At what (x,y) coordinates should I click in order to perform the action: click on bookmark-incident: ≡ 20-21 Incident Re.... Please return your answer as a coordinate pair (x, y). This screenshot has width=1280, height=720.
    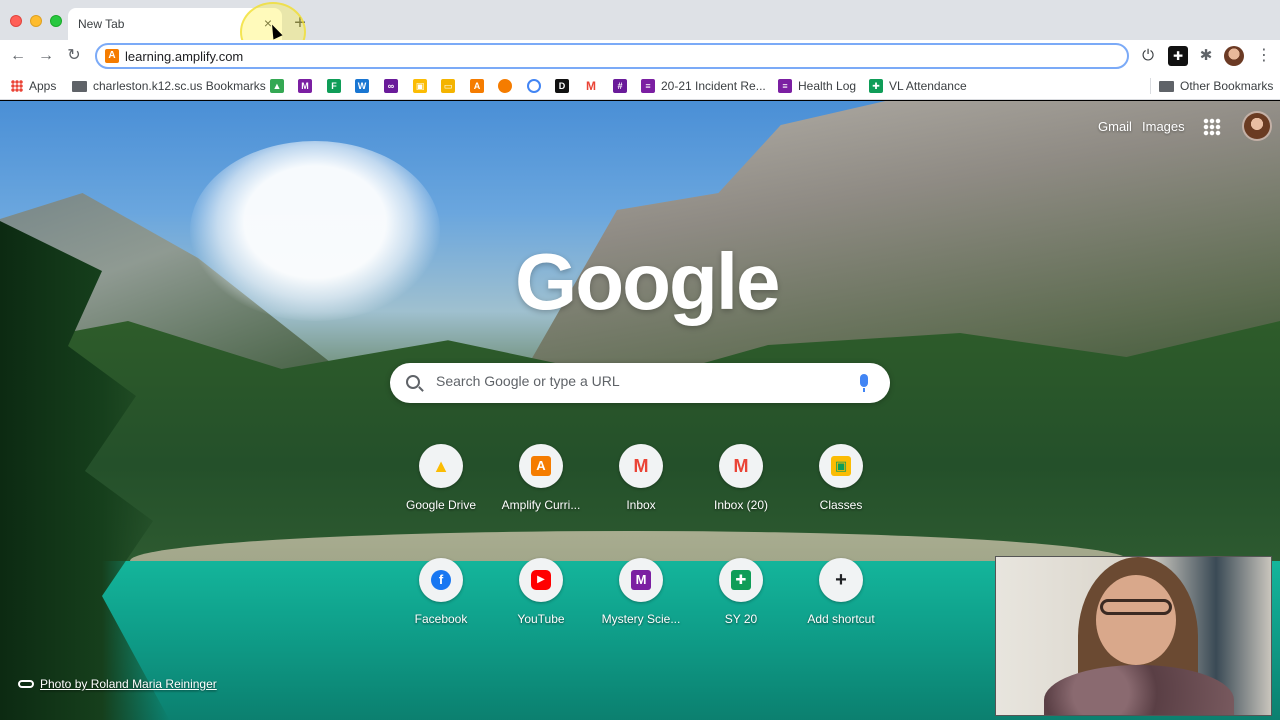
    Looking at the image, I should click on (703, 86).